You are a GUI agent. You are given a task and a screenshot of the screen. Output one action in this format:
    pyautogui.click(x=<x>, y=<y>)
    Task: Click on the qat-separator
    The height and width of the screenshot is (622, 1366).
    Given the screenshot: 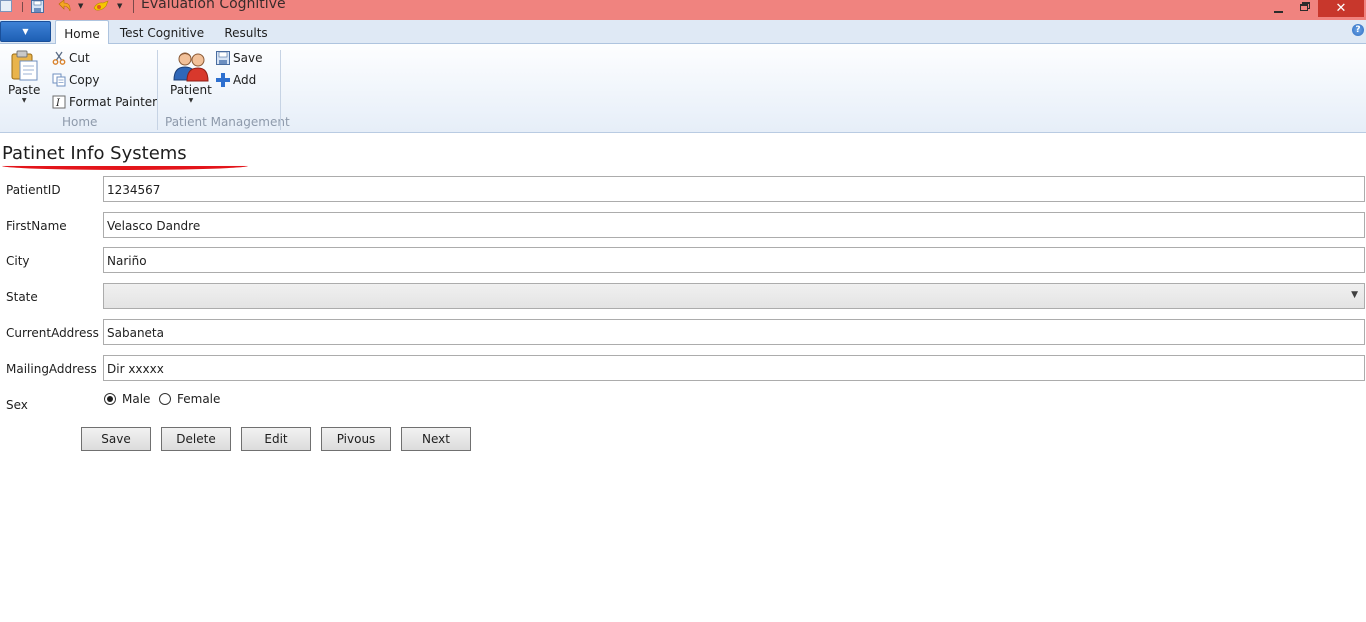 What is the action you would take?
    pyautogui.click(x=22, y=7)
    